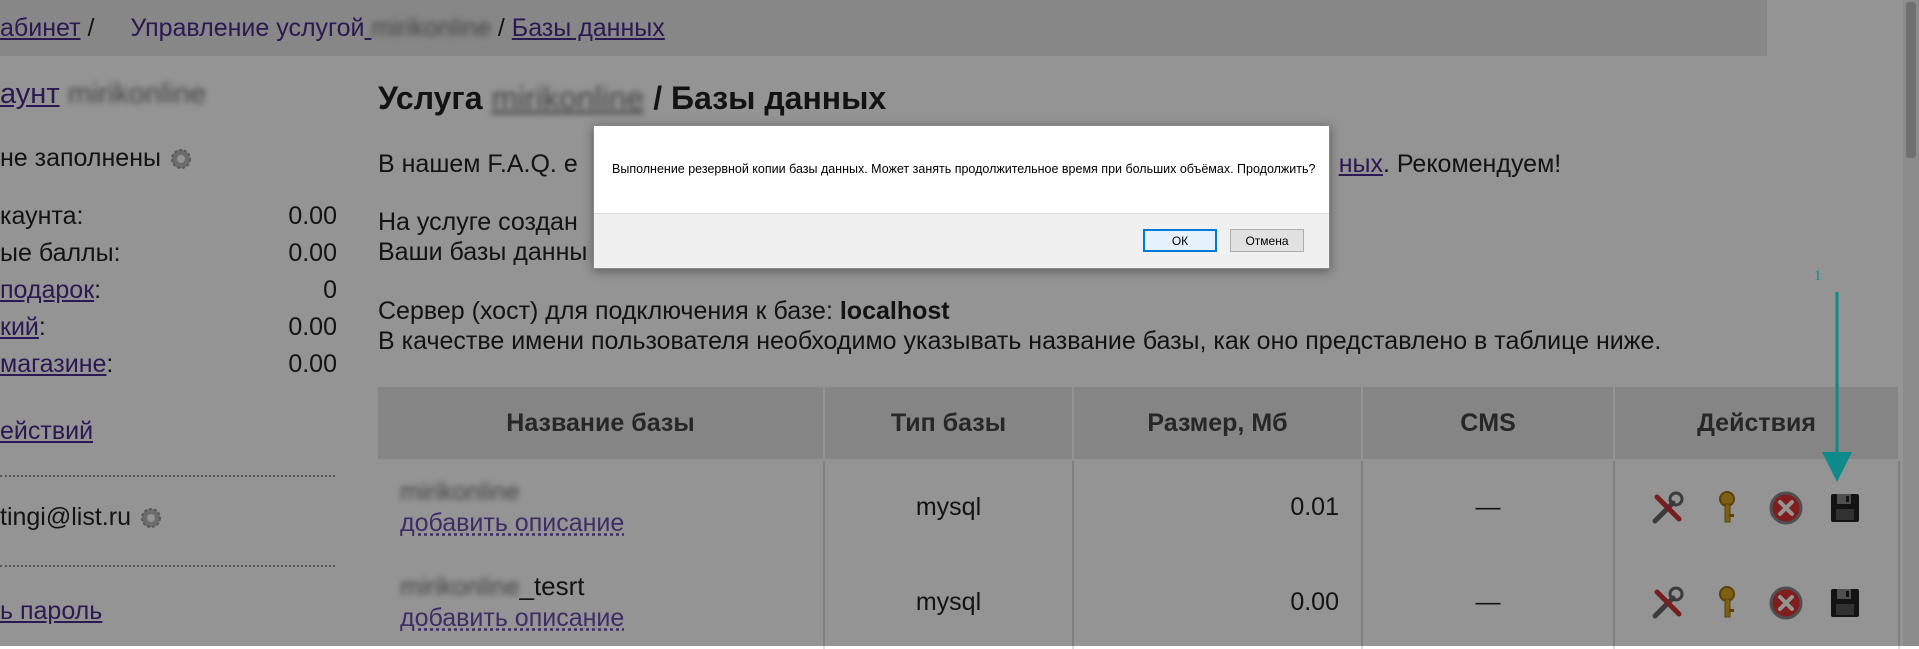 Image resolution: width=1919 pixels, height=649 pixels. What do you see at coordinates (1267, 240) in the screenshot?
I see `cancel-button: Отмена` at bounding box center [1267, 240].